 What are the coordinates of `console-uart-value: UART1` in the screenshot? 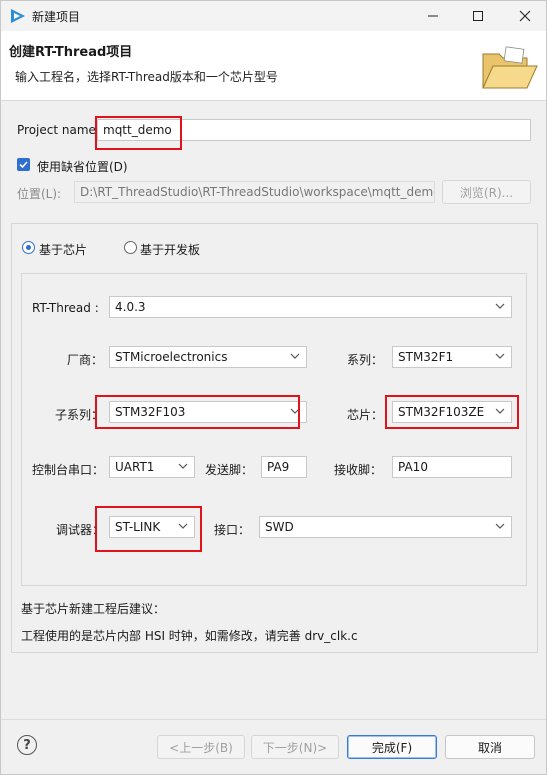 It's located at (135, 467).